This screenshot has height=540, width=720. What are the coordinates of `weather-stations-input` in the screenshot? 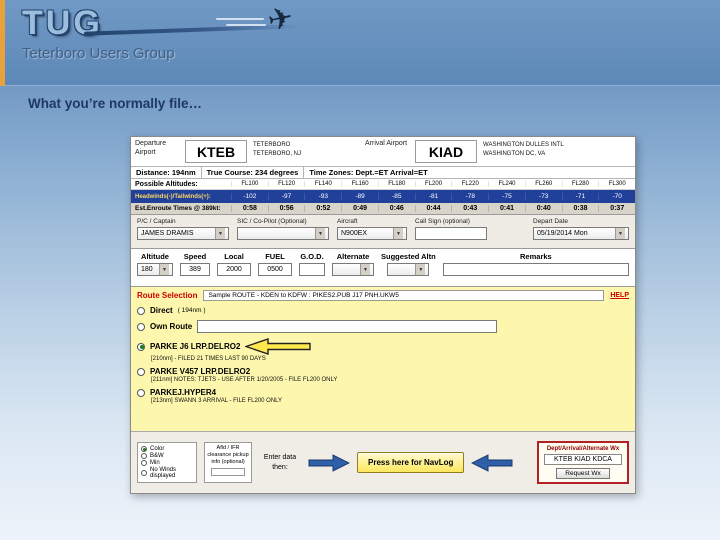 It's located at (583, 459).